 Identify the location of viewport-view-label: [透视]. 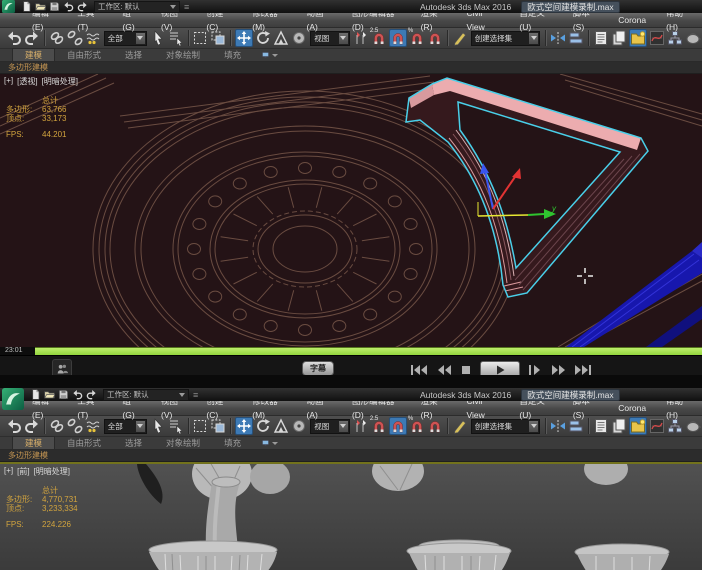
(27, 81).